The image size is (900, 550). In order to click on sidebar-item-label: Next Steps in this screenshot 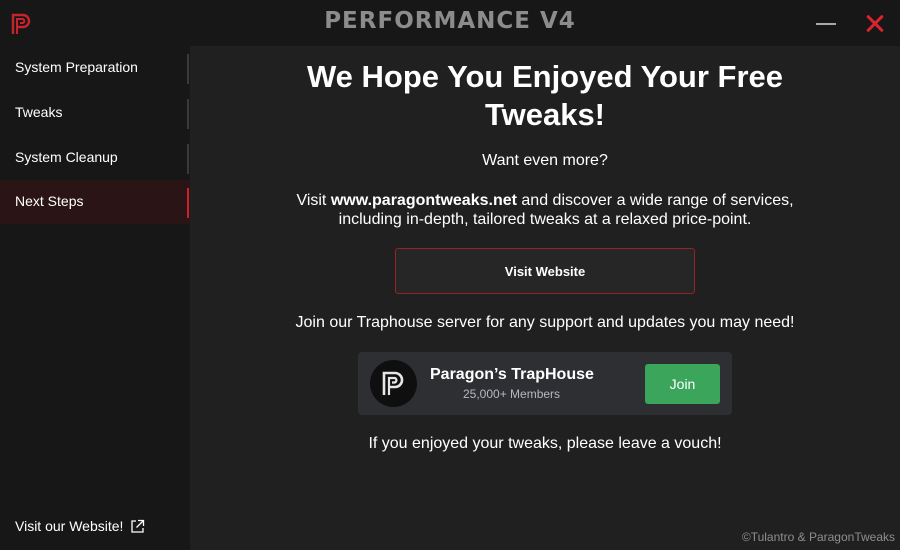, I will do `click(49, 201)`.